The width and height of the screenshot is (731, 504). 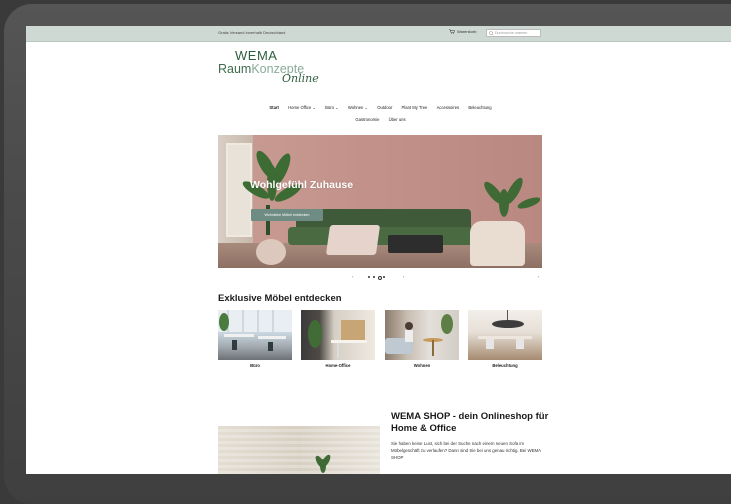 I want to click on search-placeholder: Durchsuche unseren, so click(x=511, y=33).